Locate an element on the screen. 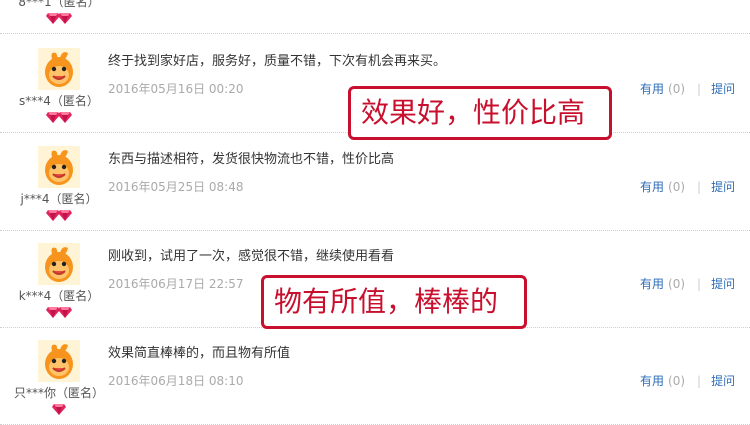  review-username: 只***你（匿名） is located at coordinates (58, 393).